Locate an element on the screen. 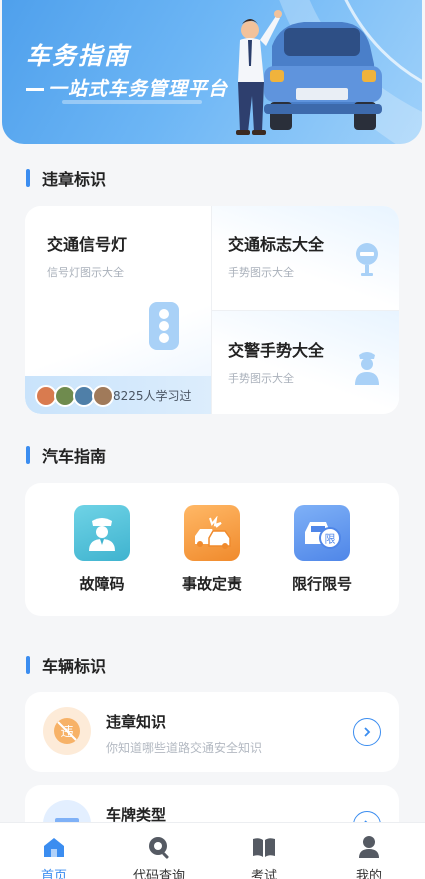 The height and width of the screenshot is (879, 425). police-gestures-subtitle: 手势图示大全 is located at coordinates (261, 378).